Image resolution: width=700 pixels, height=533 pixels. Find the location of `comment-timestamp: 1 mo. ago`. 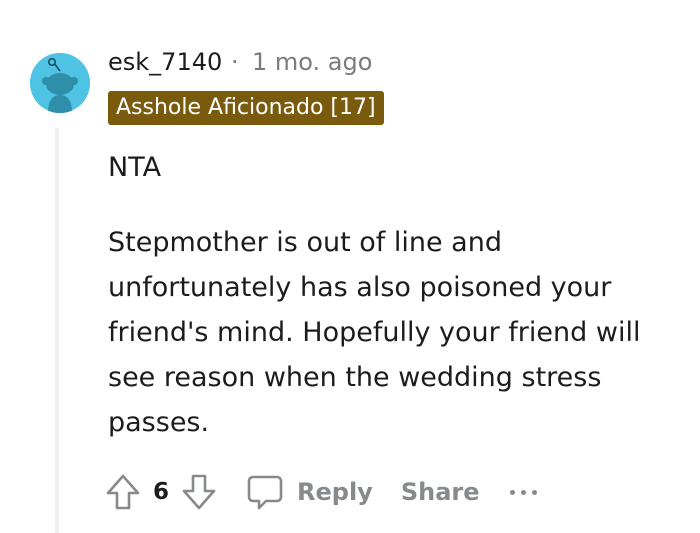

comment-timestamp: 1 mo. ago is located at coordinates (312, 62).